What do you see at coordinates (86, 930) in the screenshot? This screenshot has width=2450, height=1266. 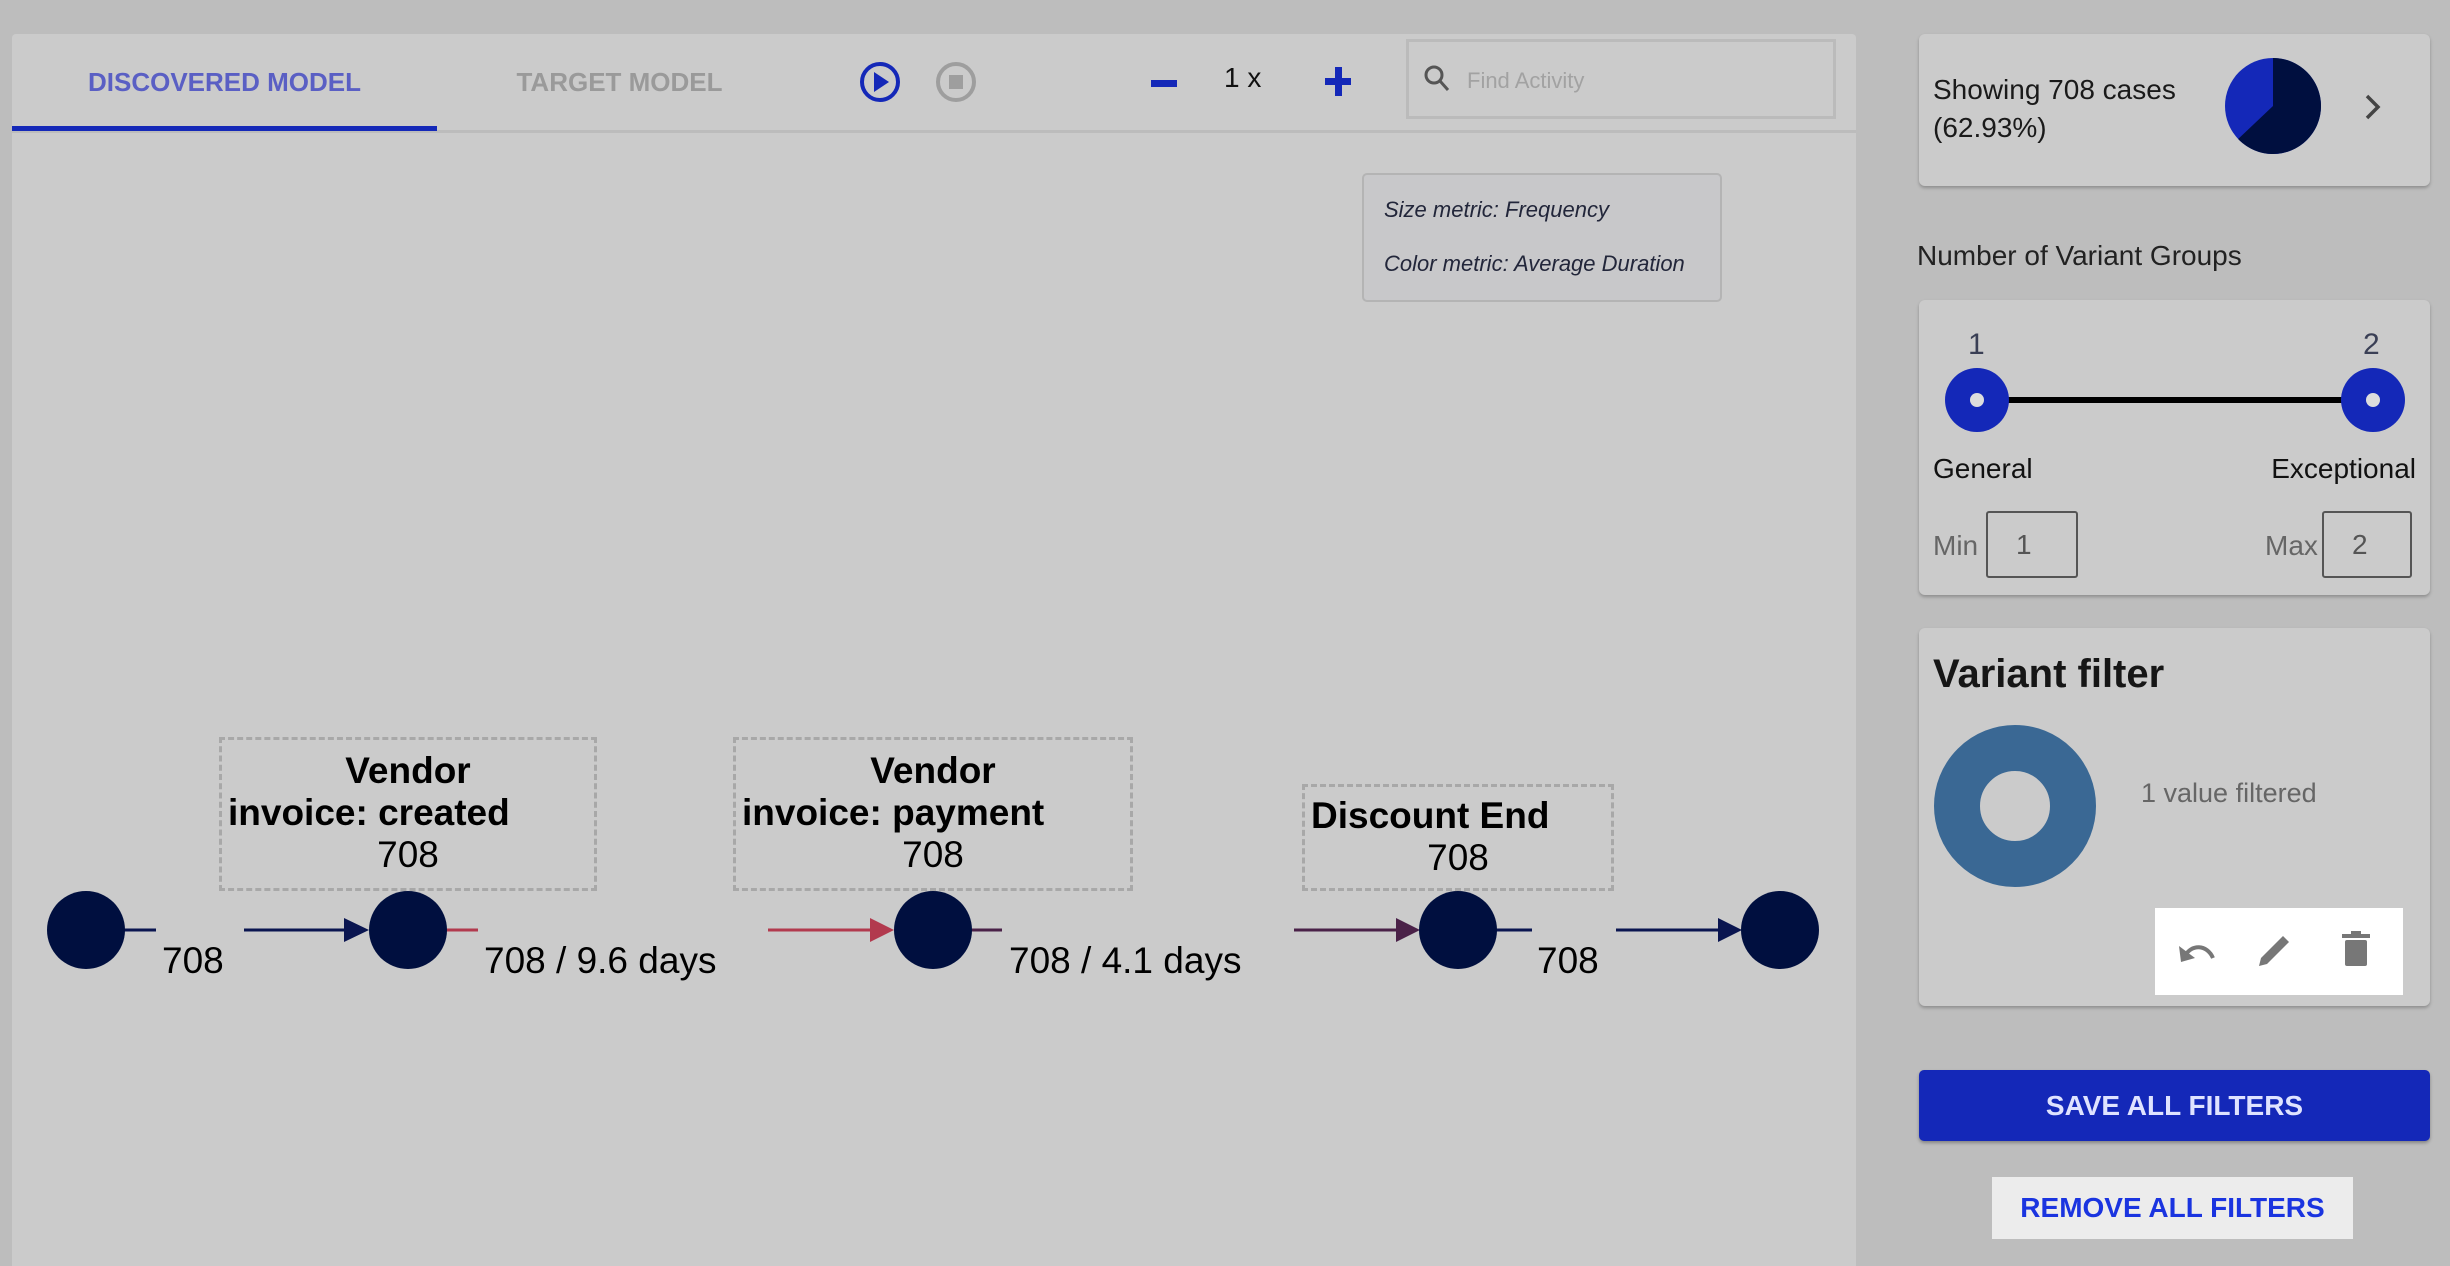 I see `start-node` at bounding box center [86, 930].